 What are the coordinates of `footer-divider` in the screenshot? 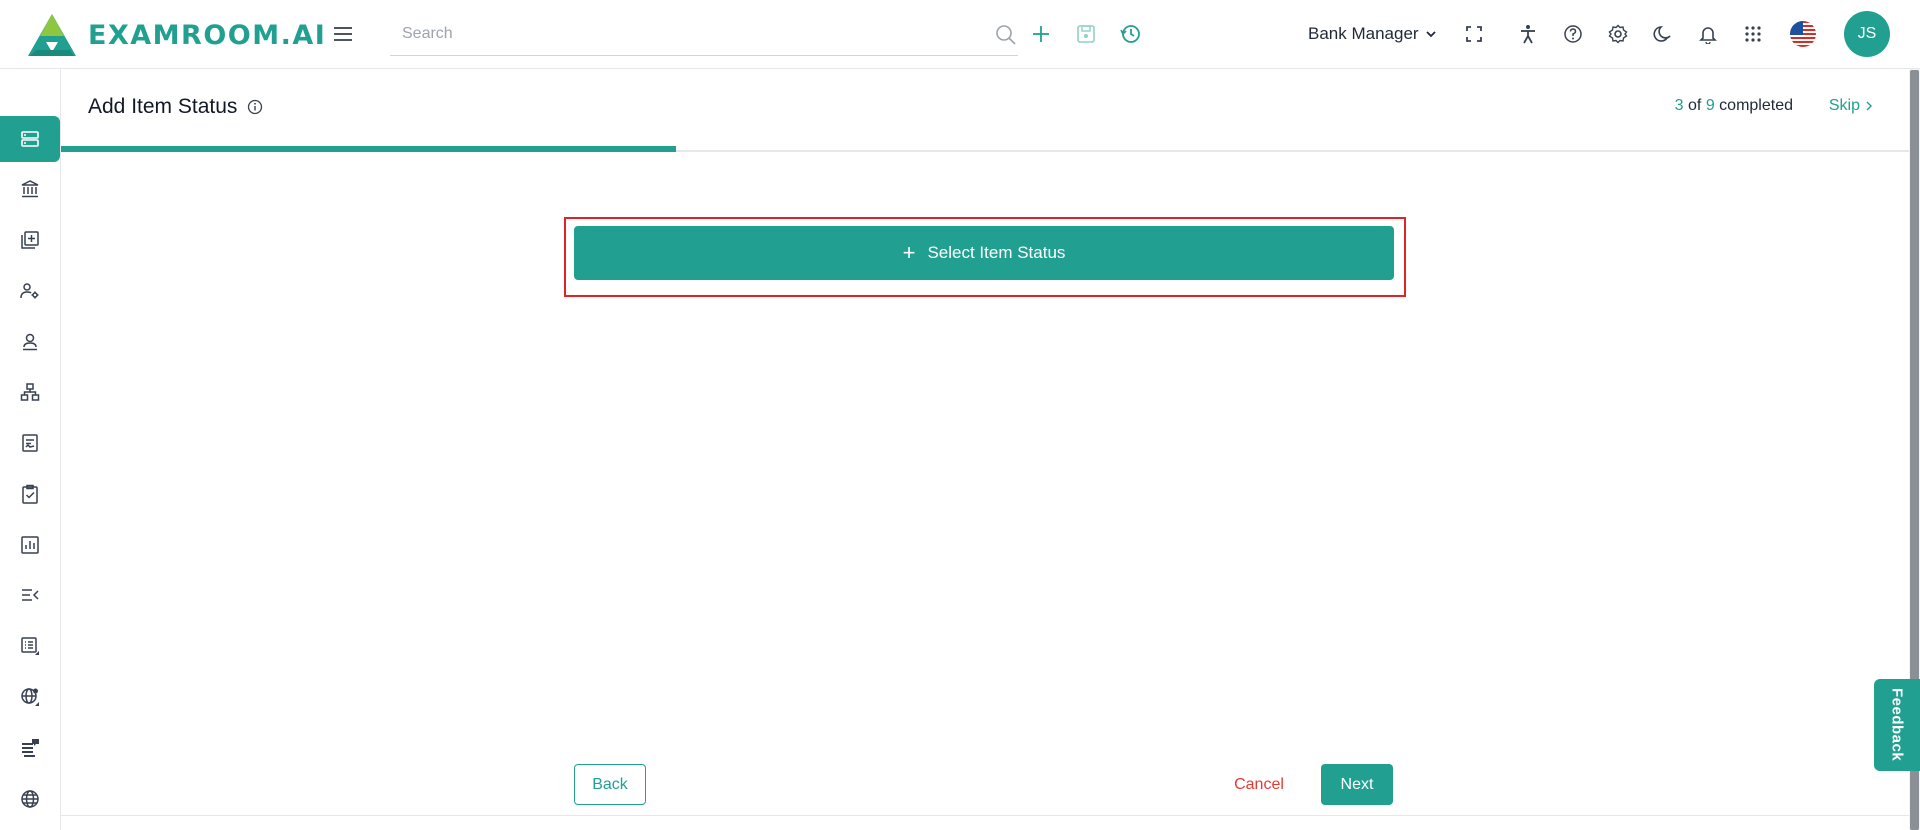 It's located at (985, 815).